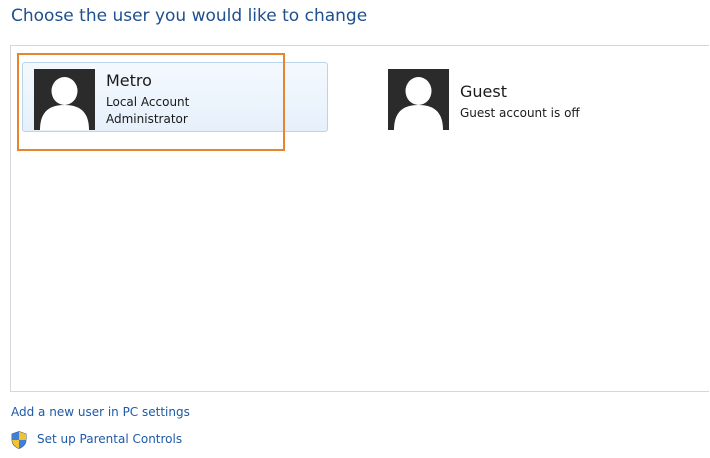  Describe the element at coordinates (19, 440) in the screenshot. I see `uac-shield-icon` at that location.